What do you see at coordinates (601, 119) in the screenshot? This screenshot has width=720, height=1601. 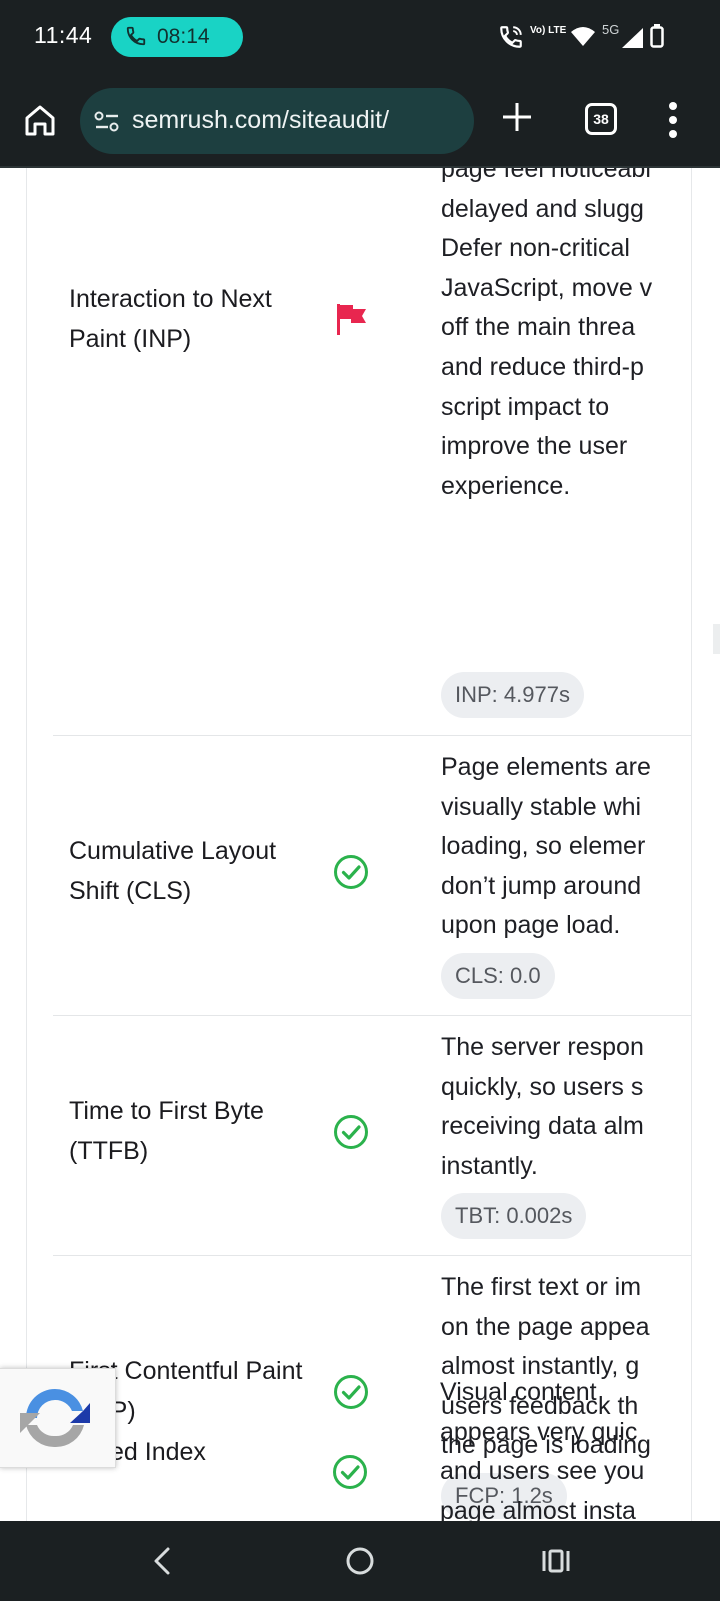 I see `tab-switcher-button: 38` at bounding box center [601, 119].